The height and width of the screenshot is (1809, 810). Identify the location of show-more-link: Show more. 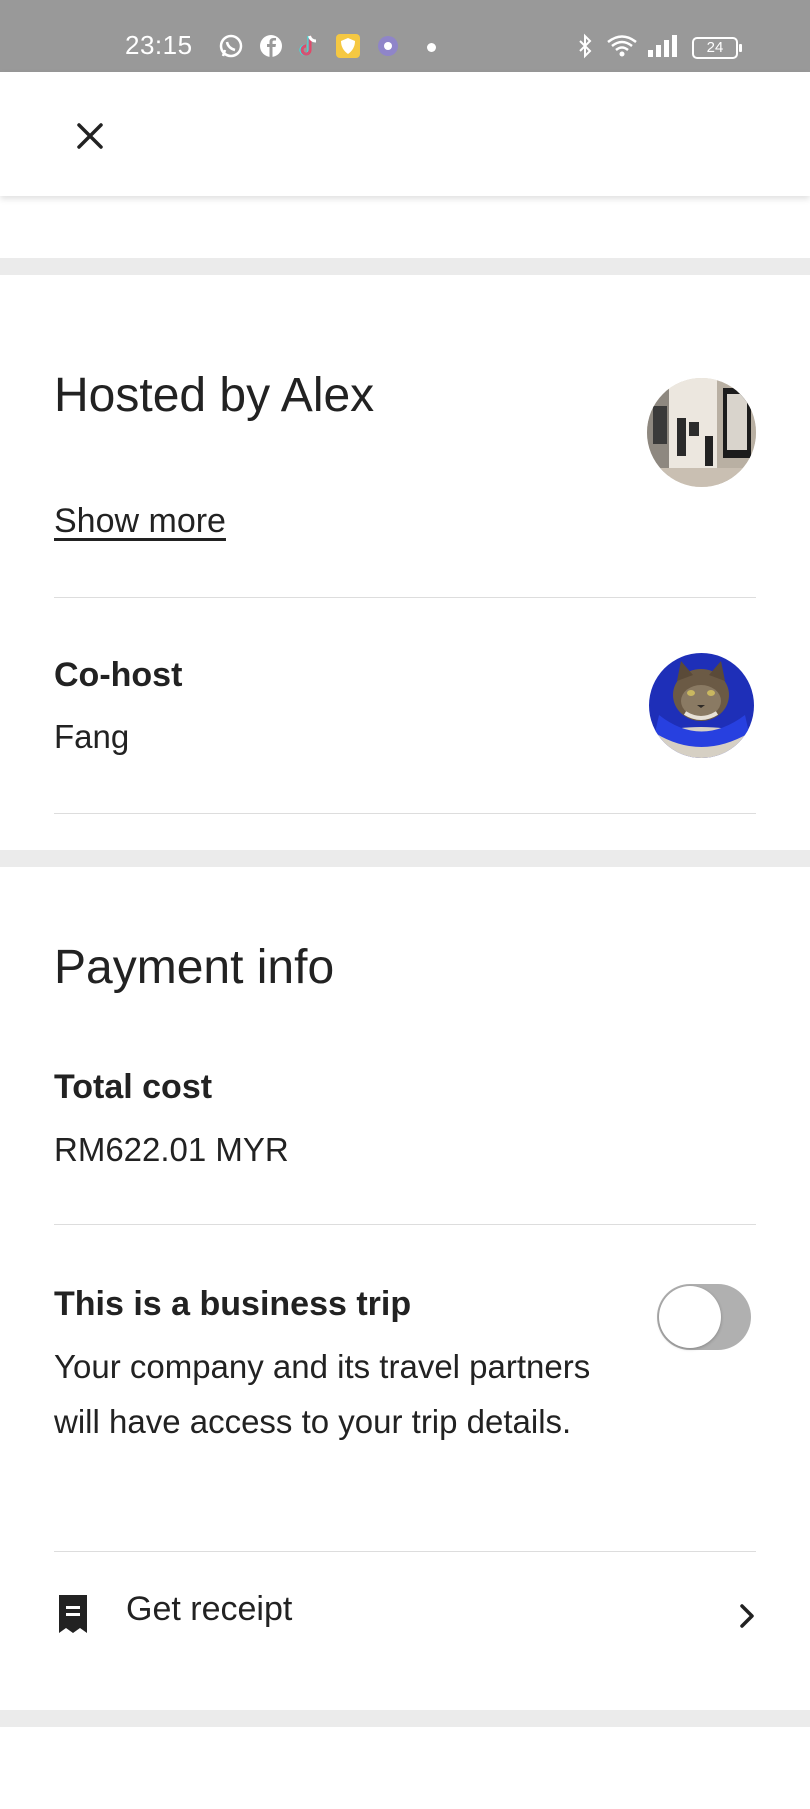
(140, 521).